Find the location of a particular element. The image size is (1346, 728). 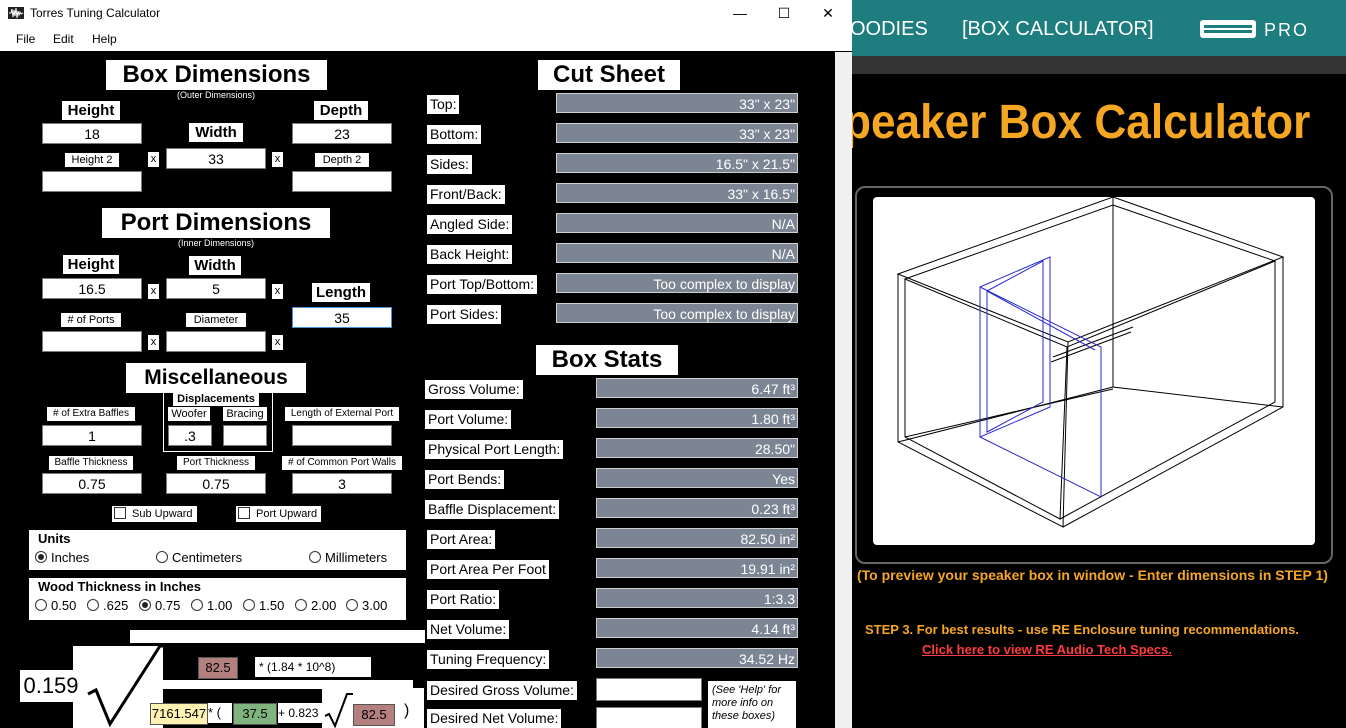

ports-count-input is located at coordinates (92, 341).